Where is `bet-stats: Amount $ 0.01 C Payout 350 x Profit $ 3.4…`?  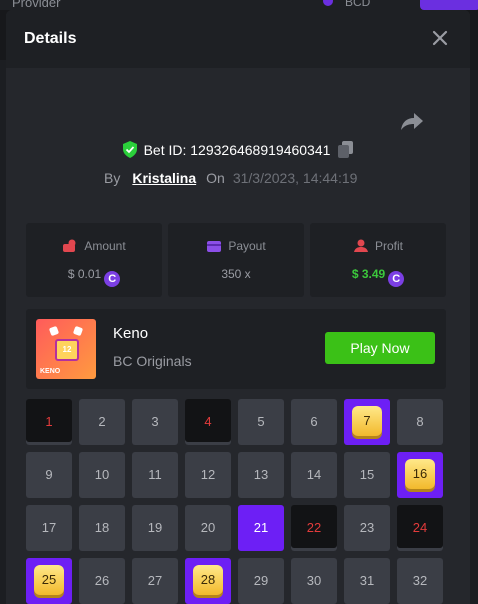 bet-stats: Amount $ 0.01 C Payout 350 x Profit $ 3.4… is located at coordinates (236, 260).